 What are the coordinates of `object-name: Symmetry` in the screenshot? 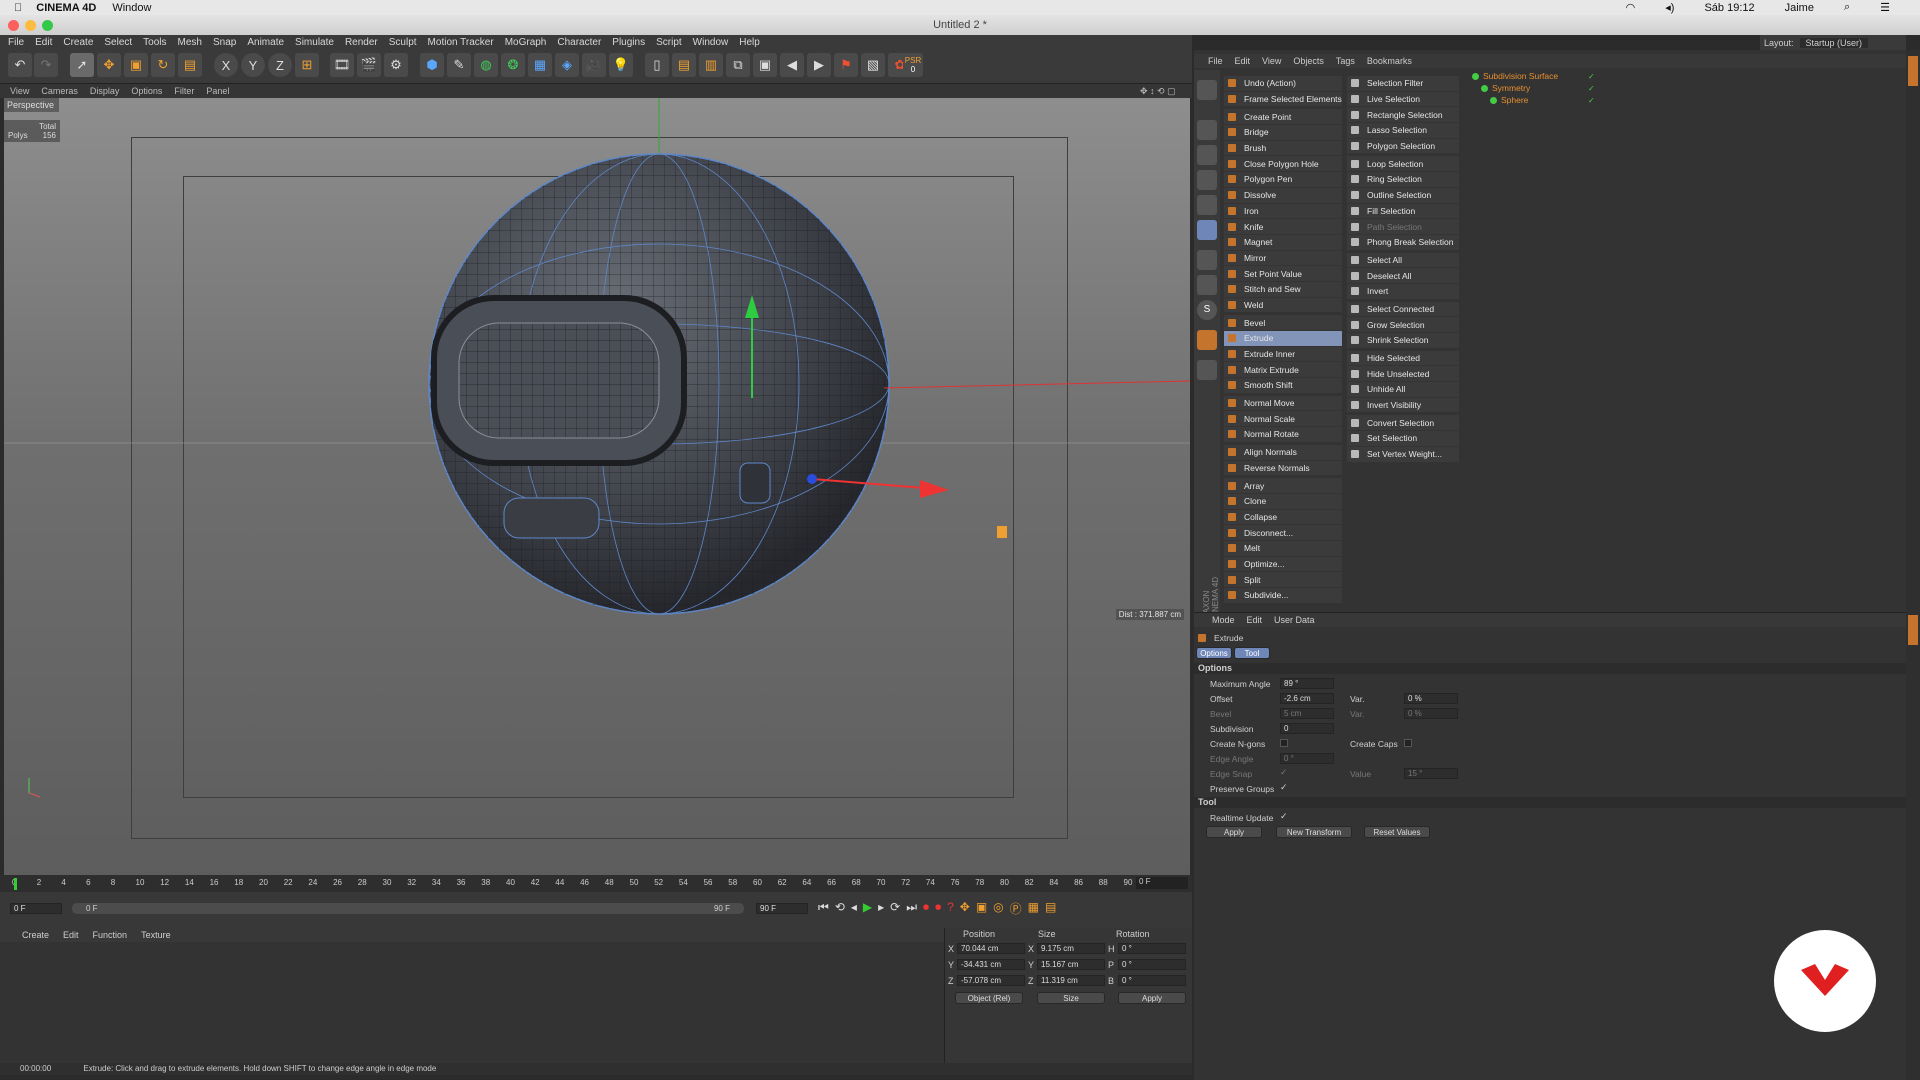 It's located at (1534, 88).